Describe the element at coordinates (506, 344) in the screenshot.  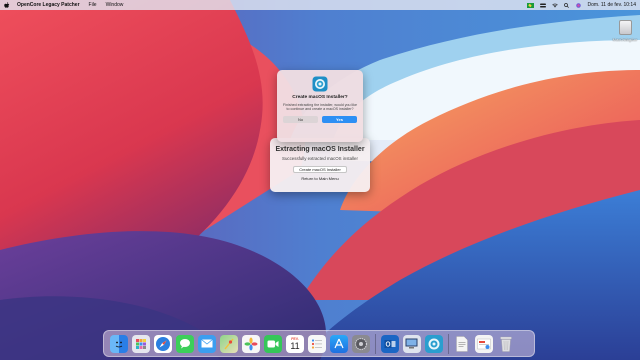
I see `trash-icon` at that location.